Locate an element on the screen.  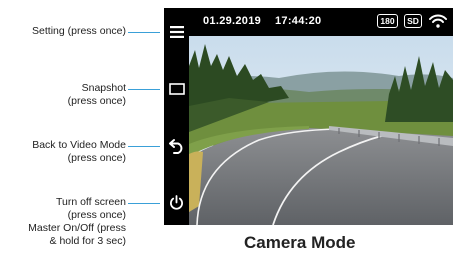
back-arrow-icon is located at coordinates (175, 146).